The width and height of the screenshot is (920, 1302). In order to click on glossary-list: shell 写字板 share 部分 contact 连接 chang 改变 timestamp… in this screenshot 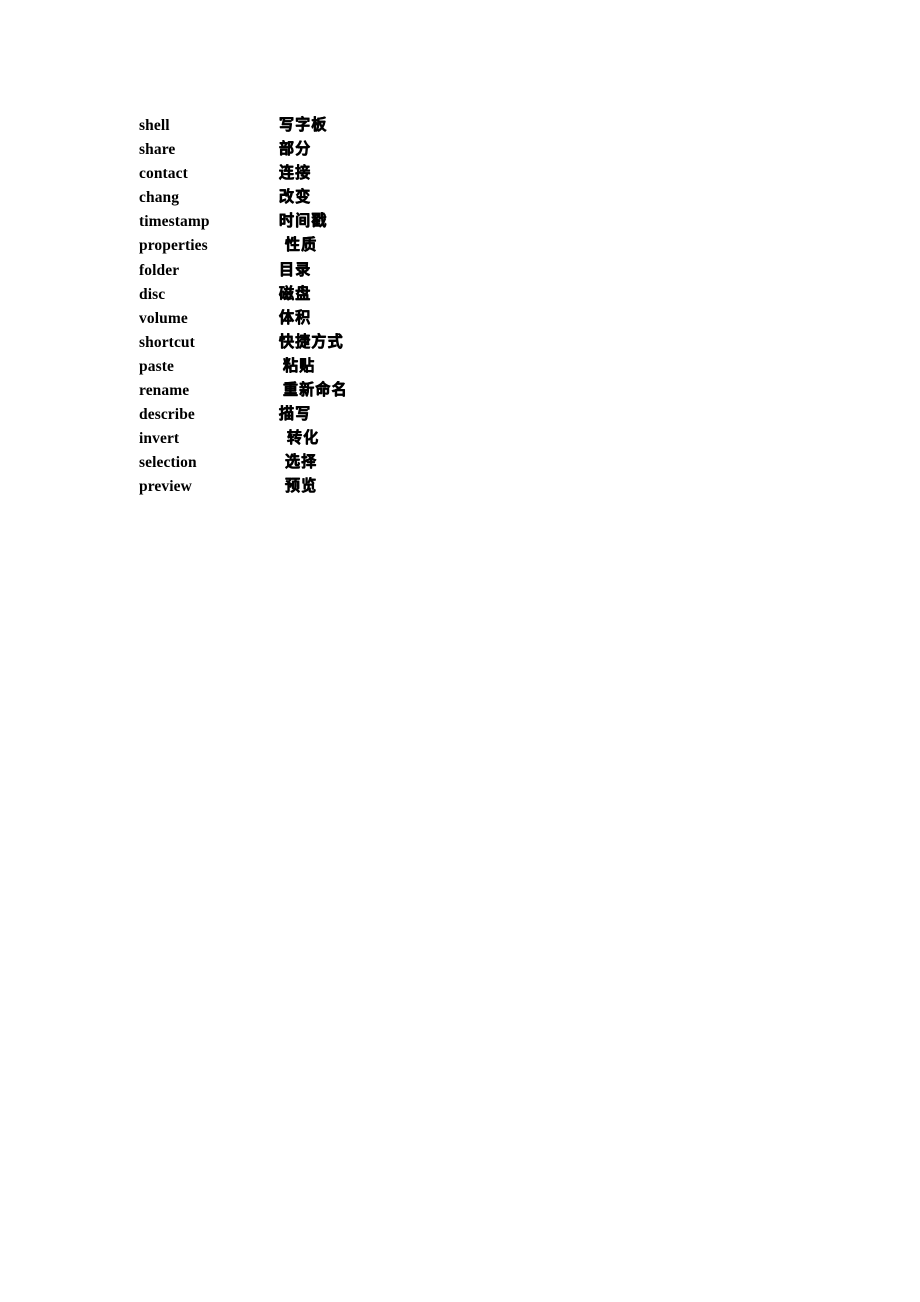, I will do `click(349, 306)`.